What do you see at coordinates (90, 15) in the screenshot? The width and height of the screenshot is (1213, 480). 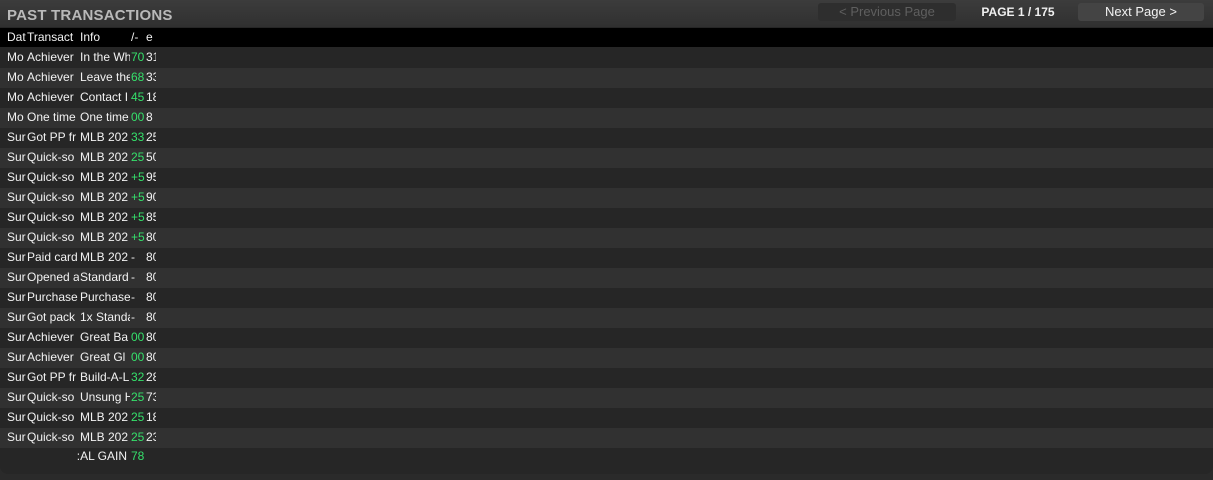 I see `panel-title: PAST TRANSACTIONS` at bounding box center [90, 15].